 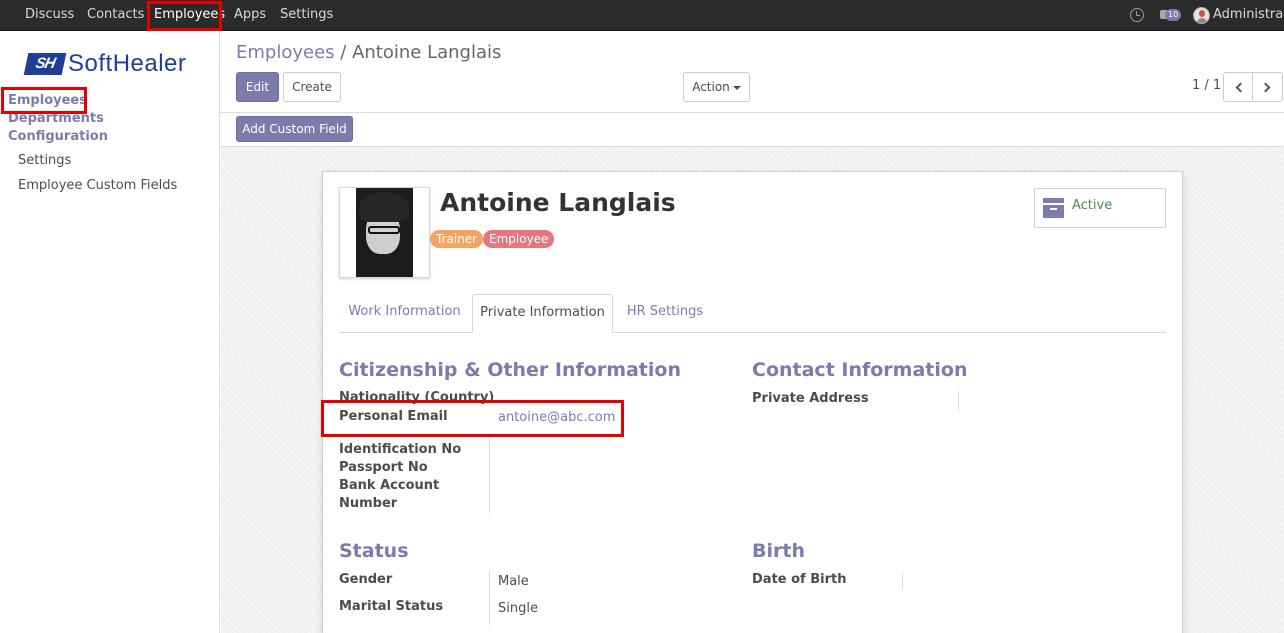 I want to click on birth-section-title: Birth, so click(x=778, y=551).